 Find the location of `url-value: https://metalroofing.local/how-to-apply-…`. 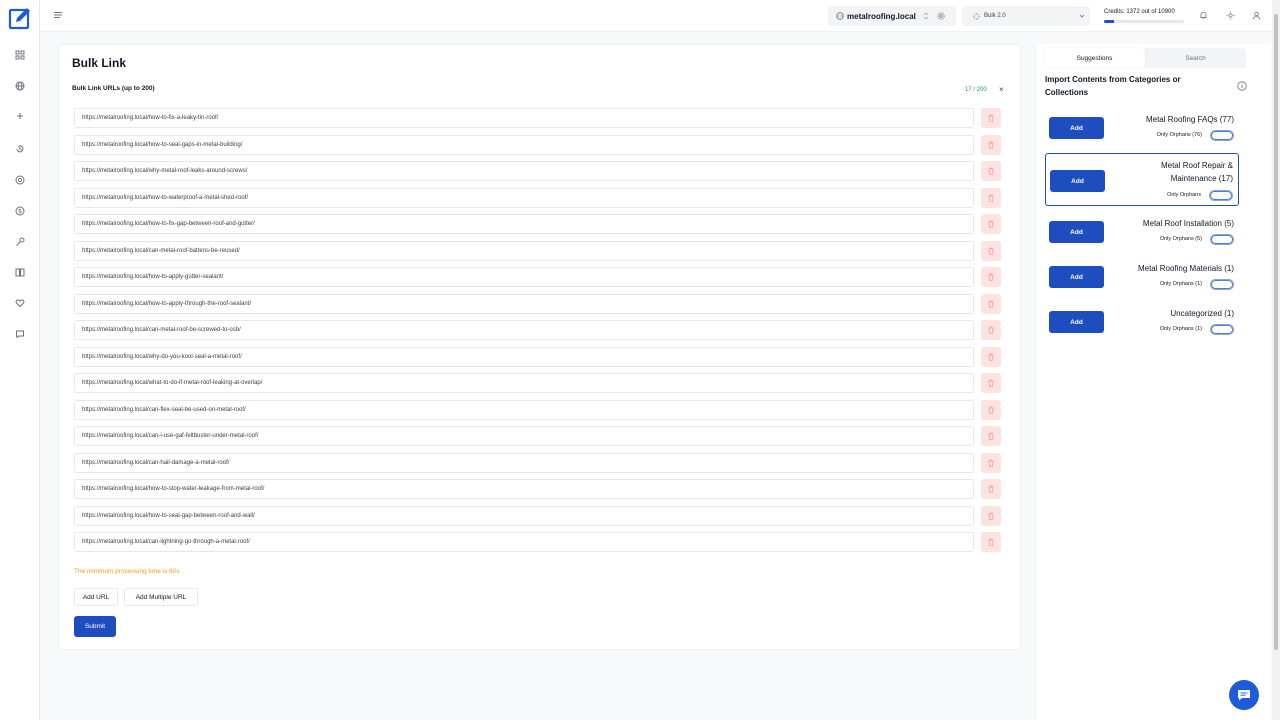

url-value: https://metalroofing.local/how-to-apply-… is located at coordinates (153, 277).